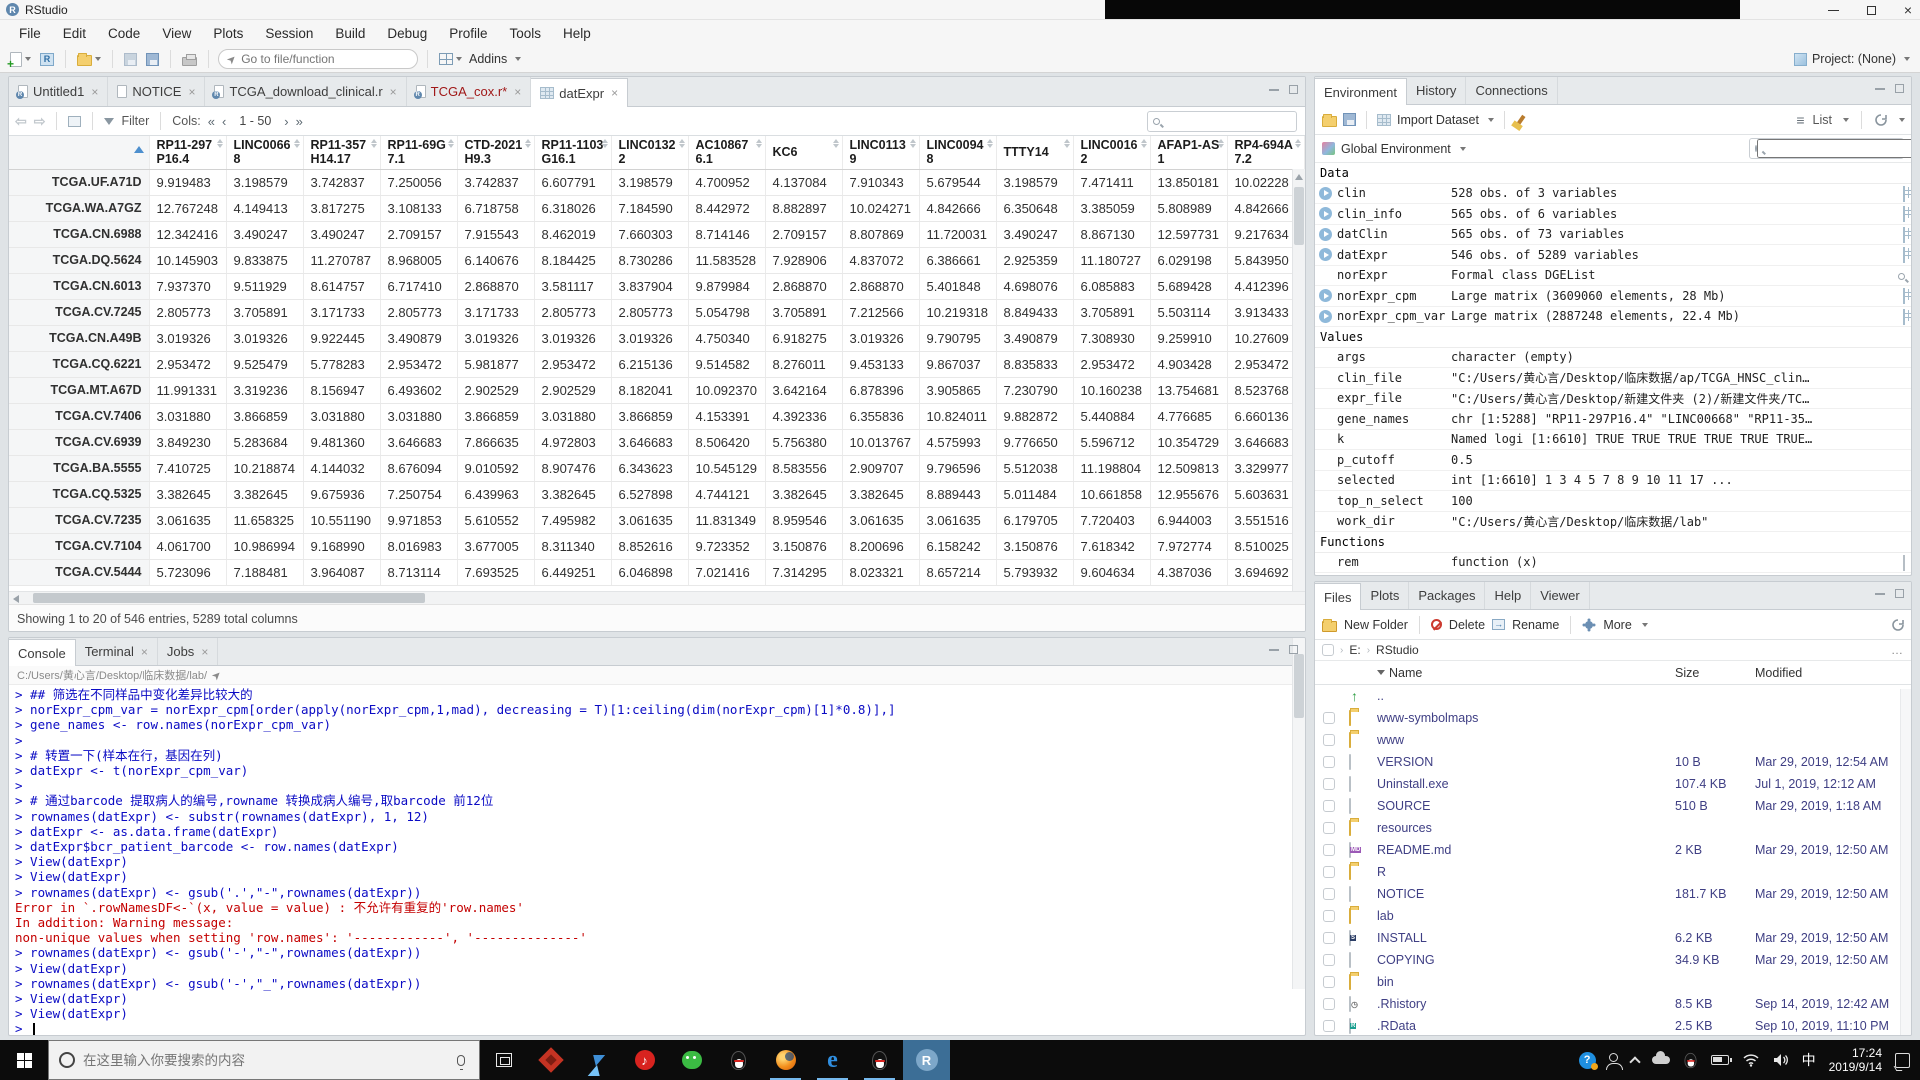 The image size is (1920, 1080). Describe the element at coordinates (727, 286) in the screenshot. I see `table-cell: 9.879984` at that location.